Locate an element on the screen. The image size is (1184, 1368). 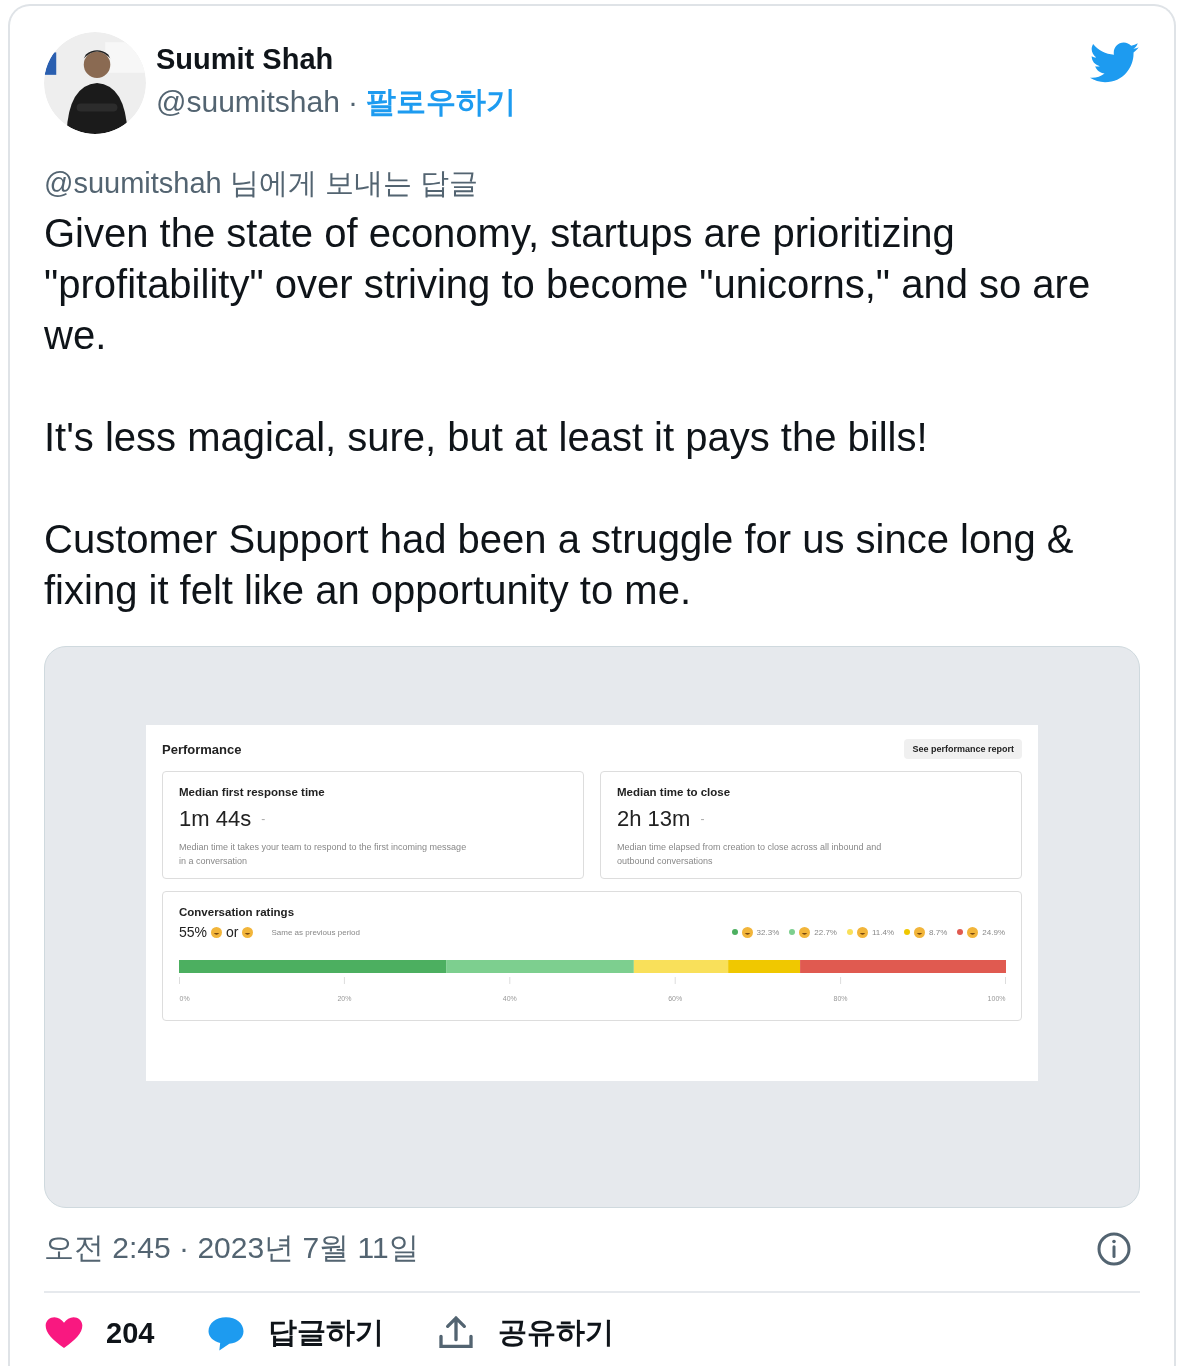
comparison-text: Same as previous period is located at coordinates (316, 932).